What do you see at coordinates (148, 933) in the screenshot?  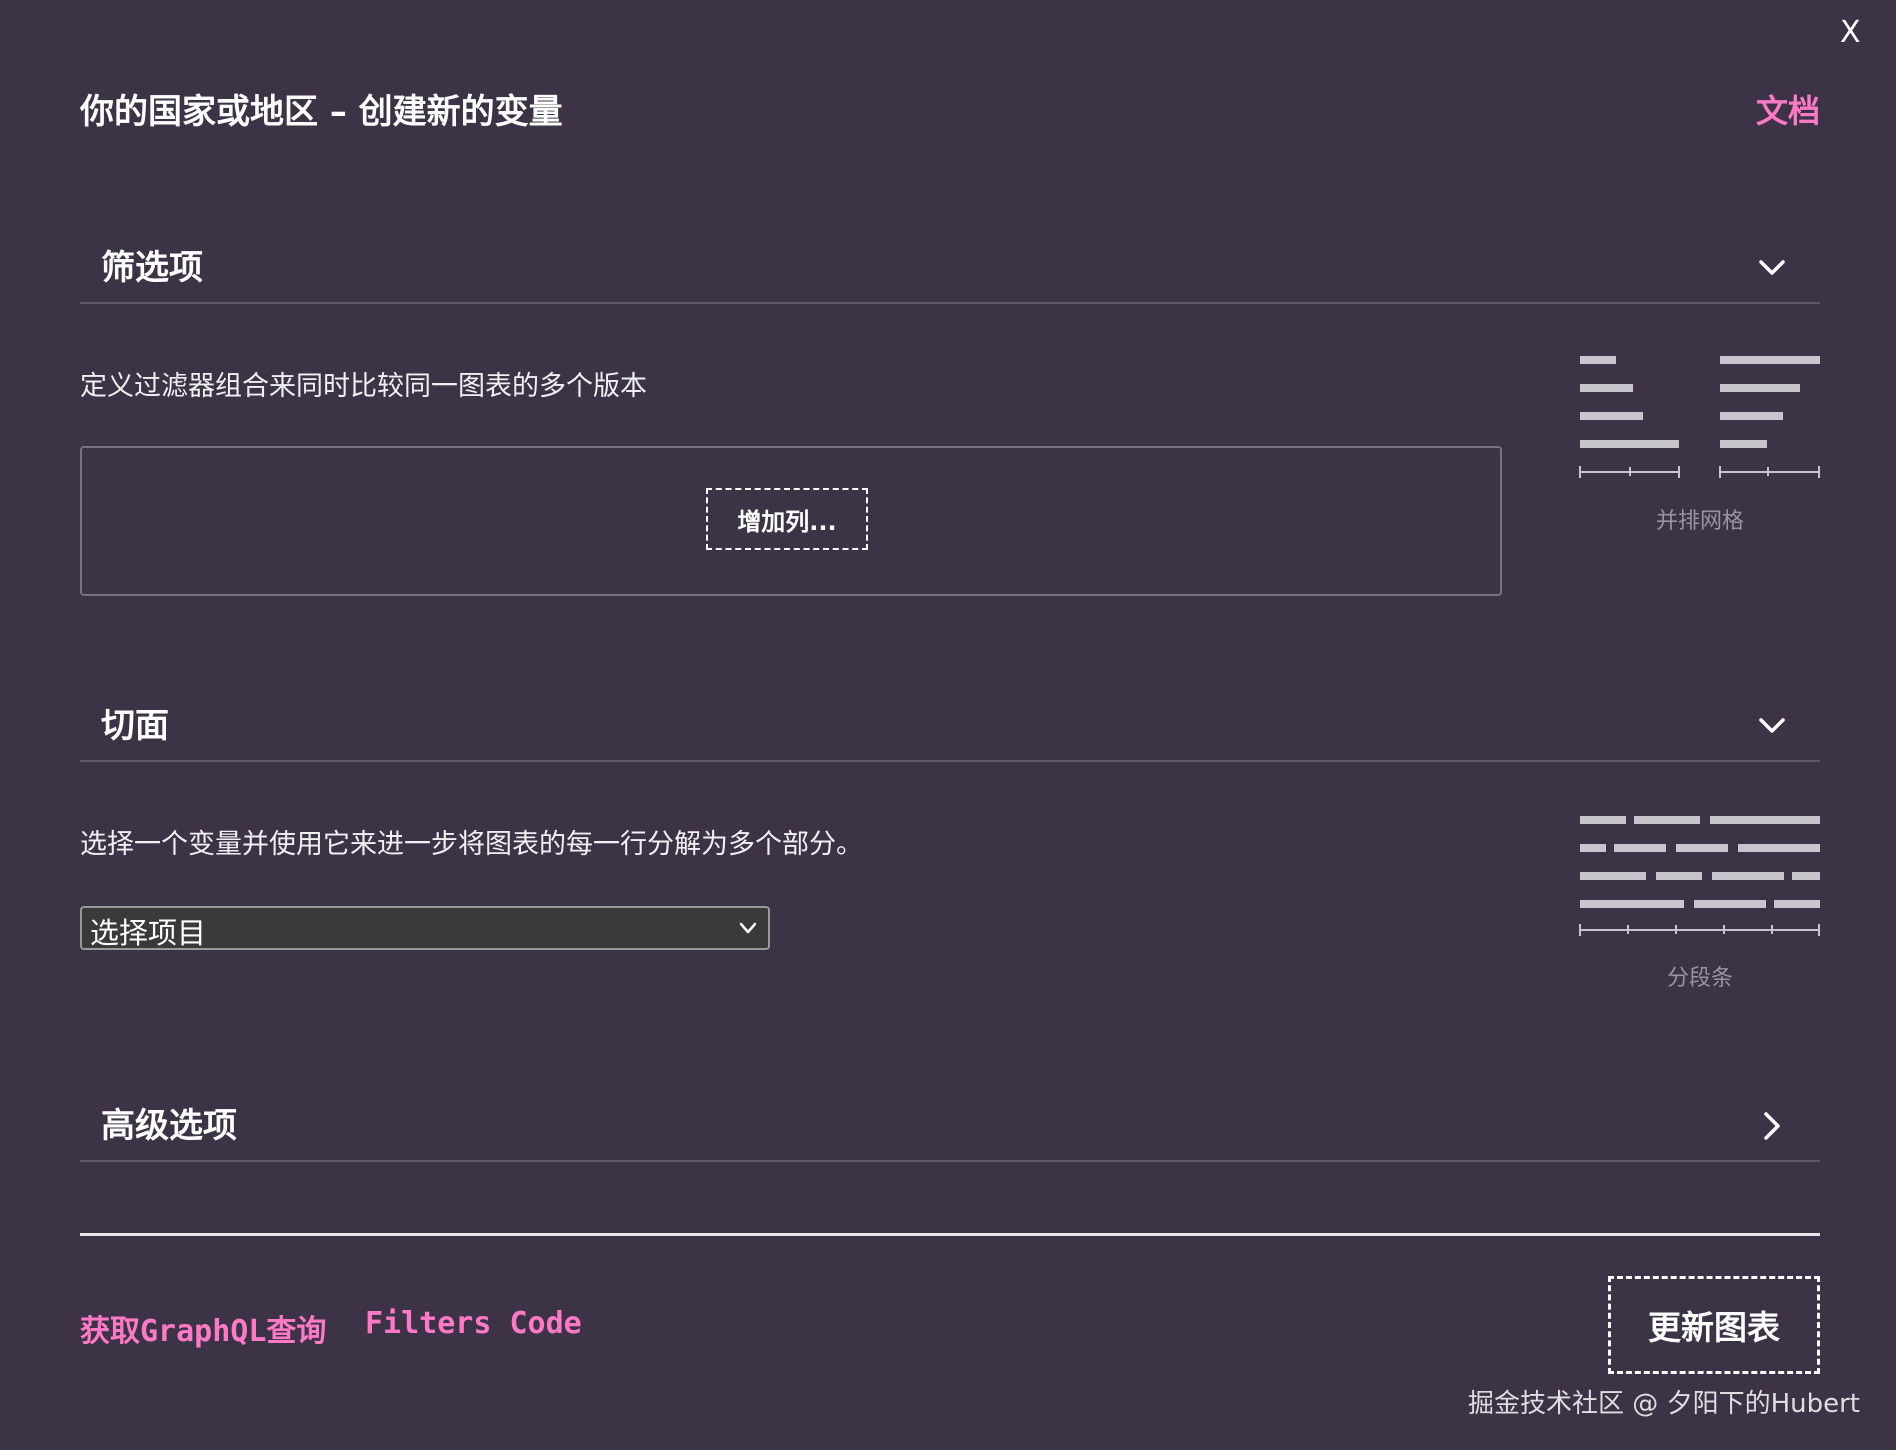 I see `facet-select-value: 选择项目` at bounding box center [148, 933].